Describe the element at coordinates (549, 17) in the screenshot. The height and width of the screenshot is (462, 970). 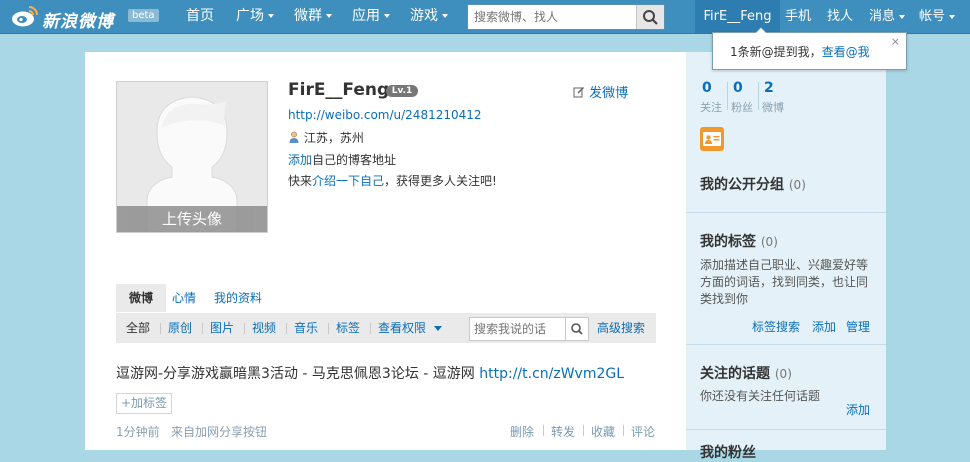
I see `top-search-input` at that location.